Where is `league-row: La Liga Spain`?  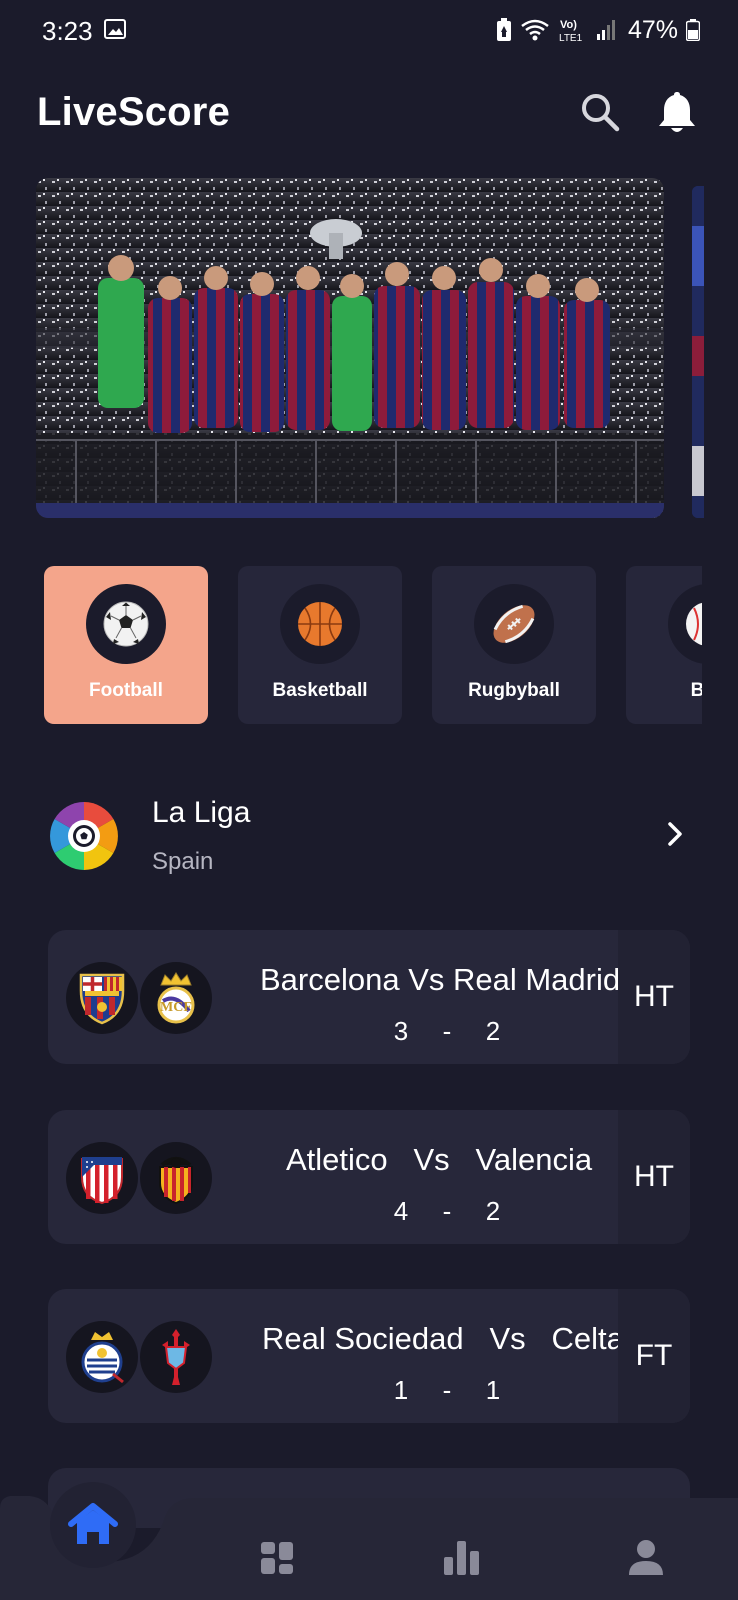
league-row: La Liga Spain is located at coordinates (372, 837).